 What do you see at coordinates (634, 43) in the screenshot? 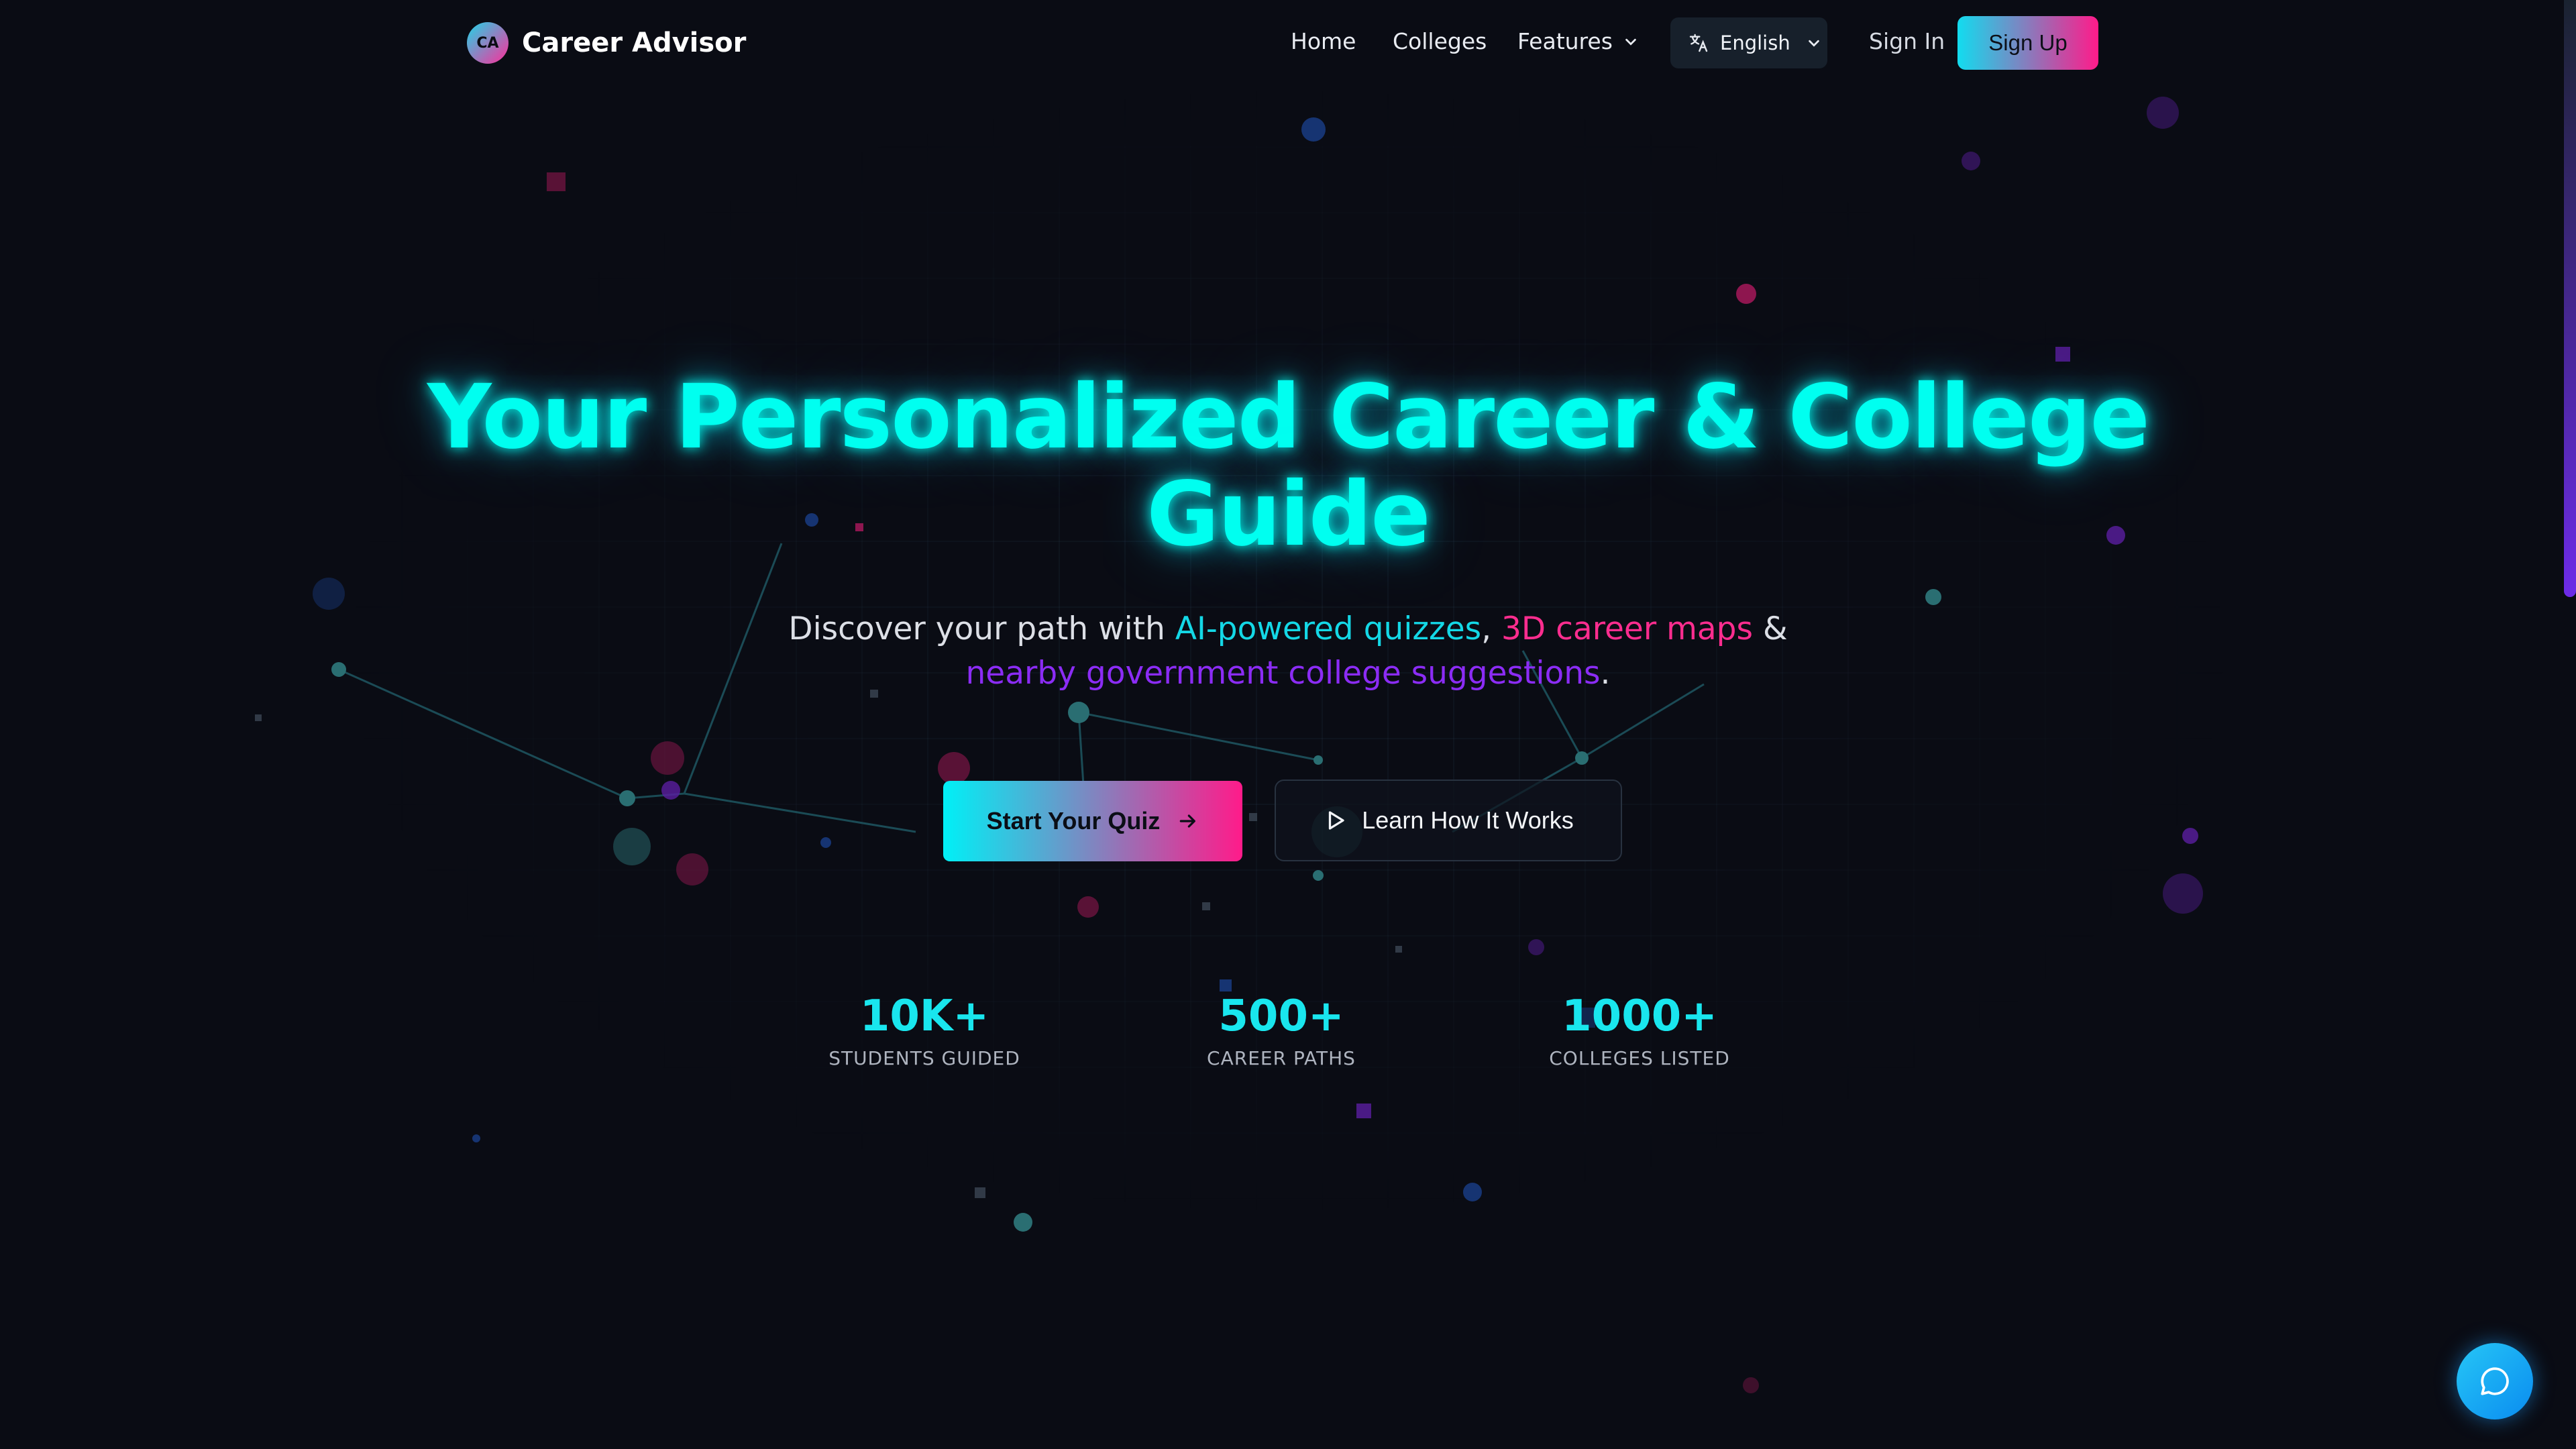
I see `brand-name: Career Advisor` at bounding box center [634, 43].